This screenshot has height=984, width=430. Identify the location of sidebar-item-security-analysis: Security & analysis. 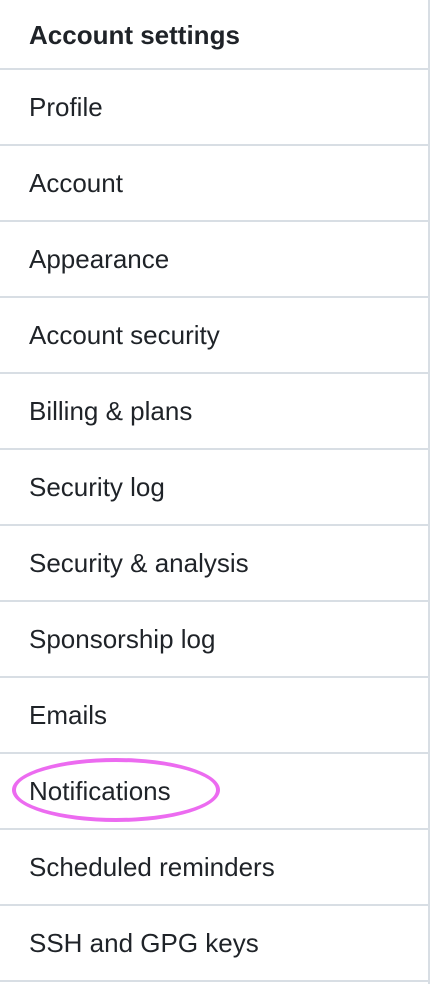
(214, 564).